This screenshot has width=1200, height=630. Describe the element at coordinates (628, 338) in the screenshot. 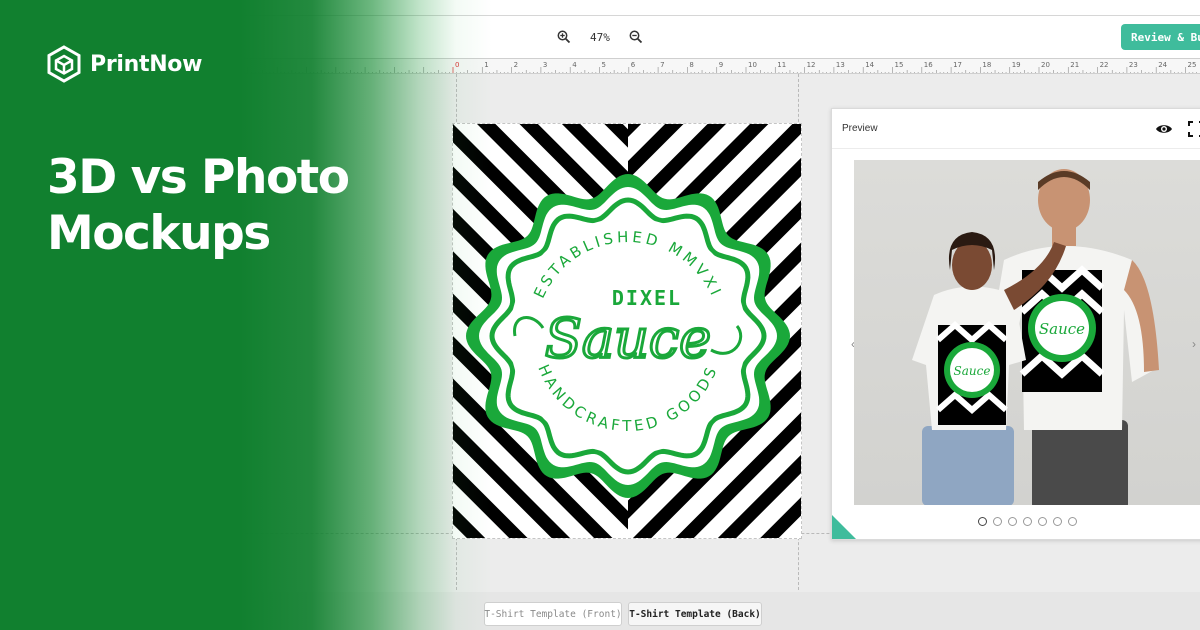

I see `badge-script-word: Sauce` at that location.